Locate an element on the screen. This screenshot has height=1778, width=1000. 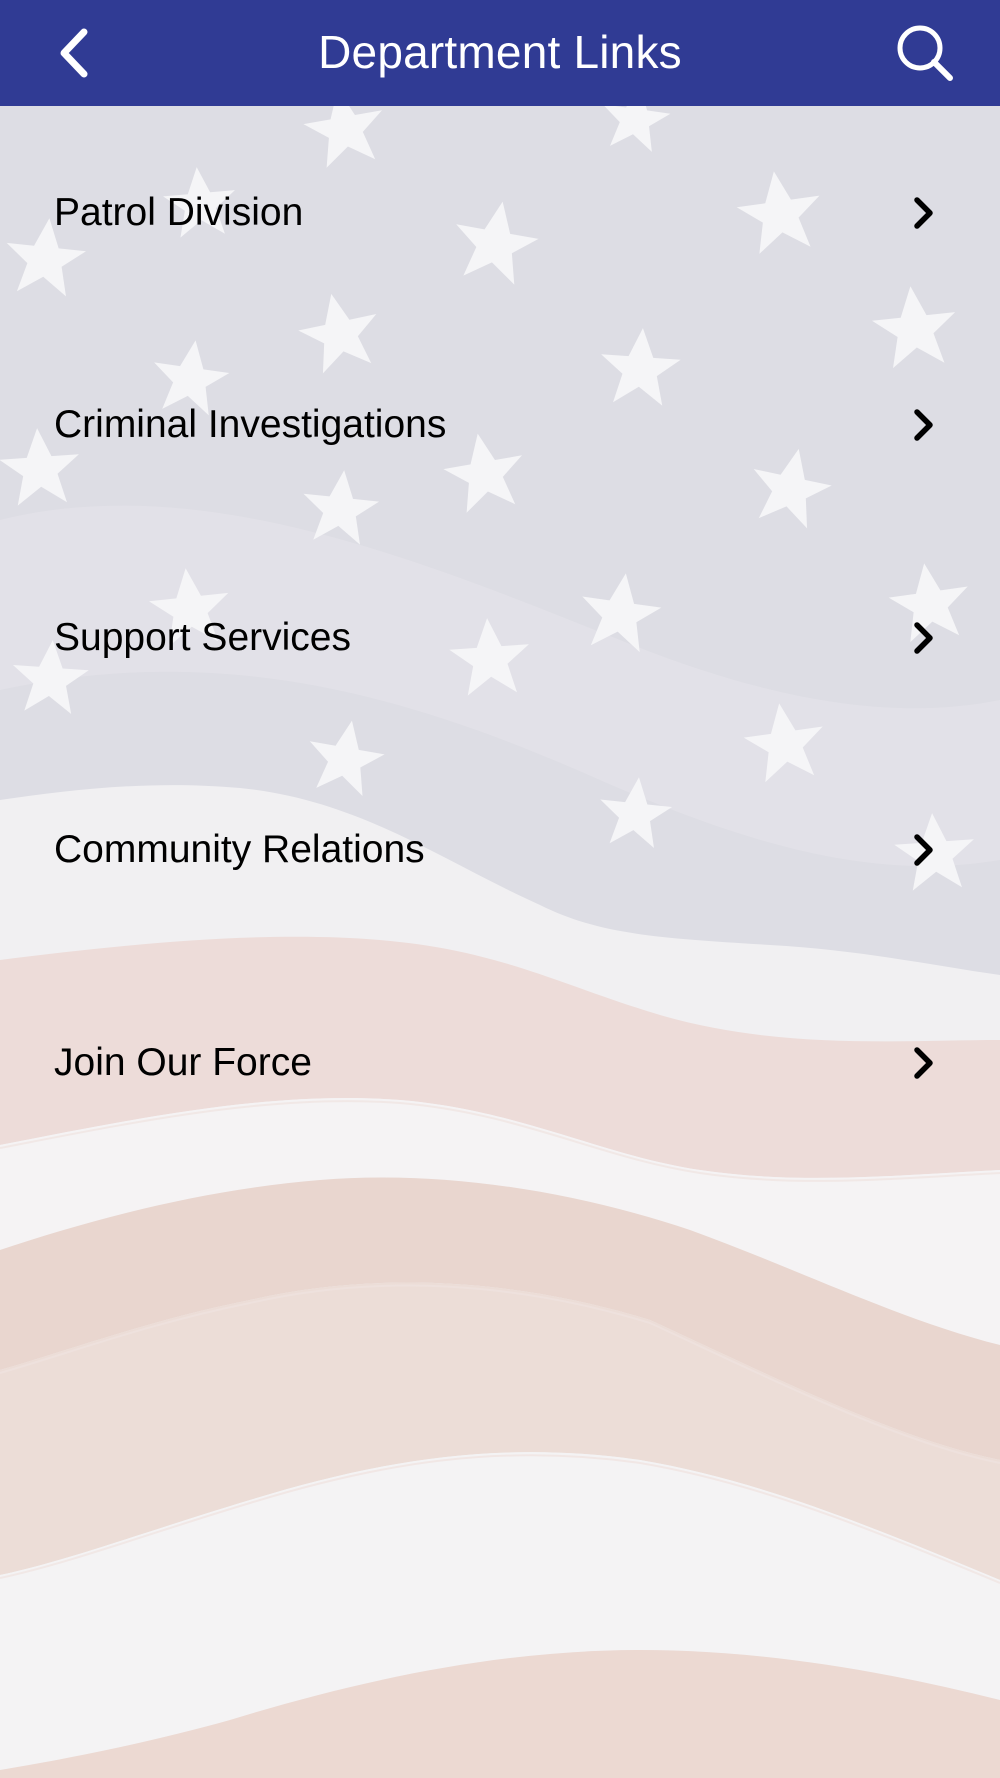
search-button is located at coordinates (925, 53).